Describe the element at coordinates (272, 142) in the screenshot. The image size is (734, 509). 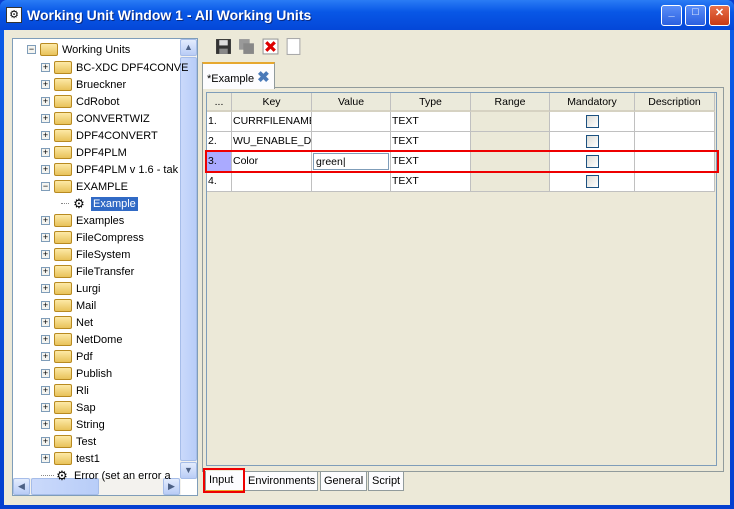
I see `cell-key: WU_ENABLE_DEIN` at that location.